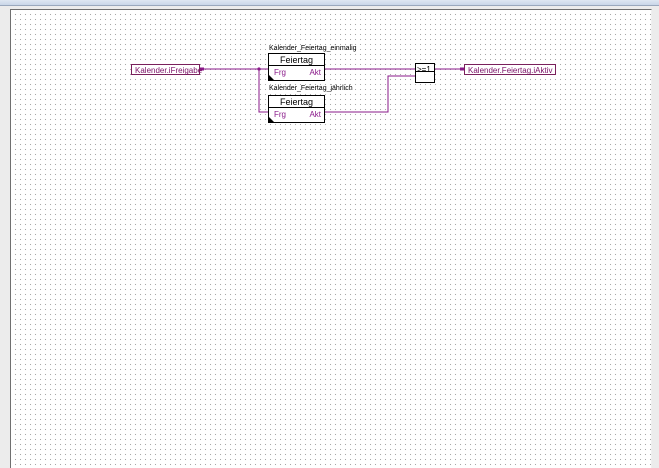 The image size is (659, 468). I want to click on or-gate-divider, so click(425, 71).